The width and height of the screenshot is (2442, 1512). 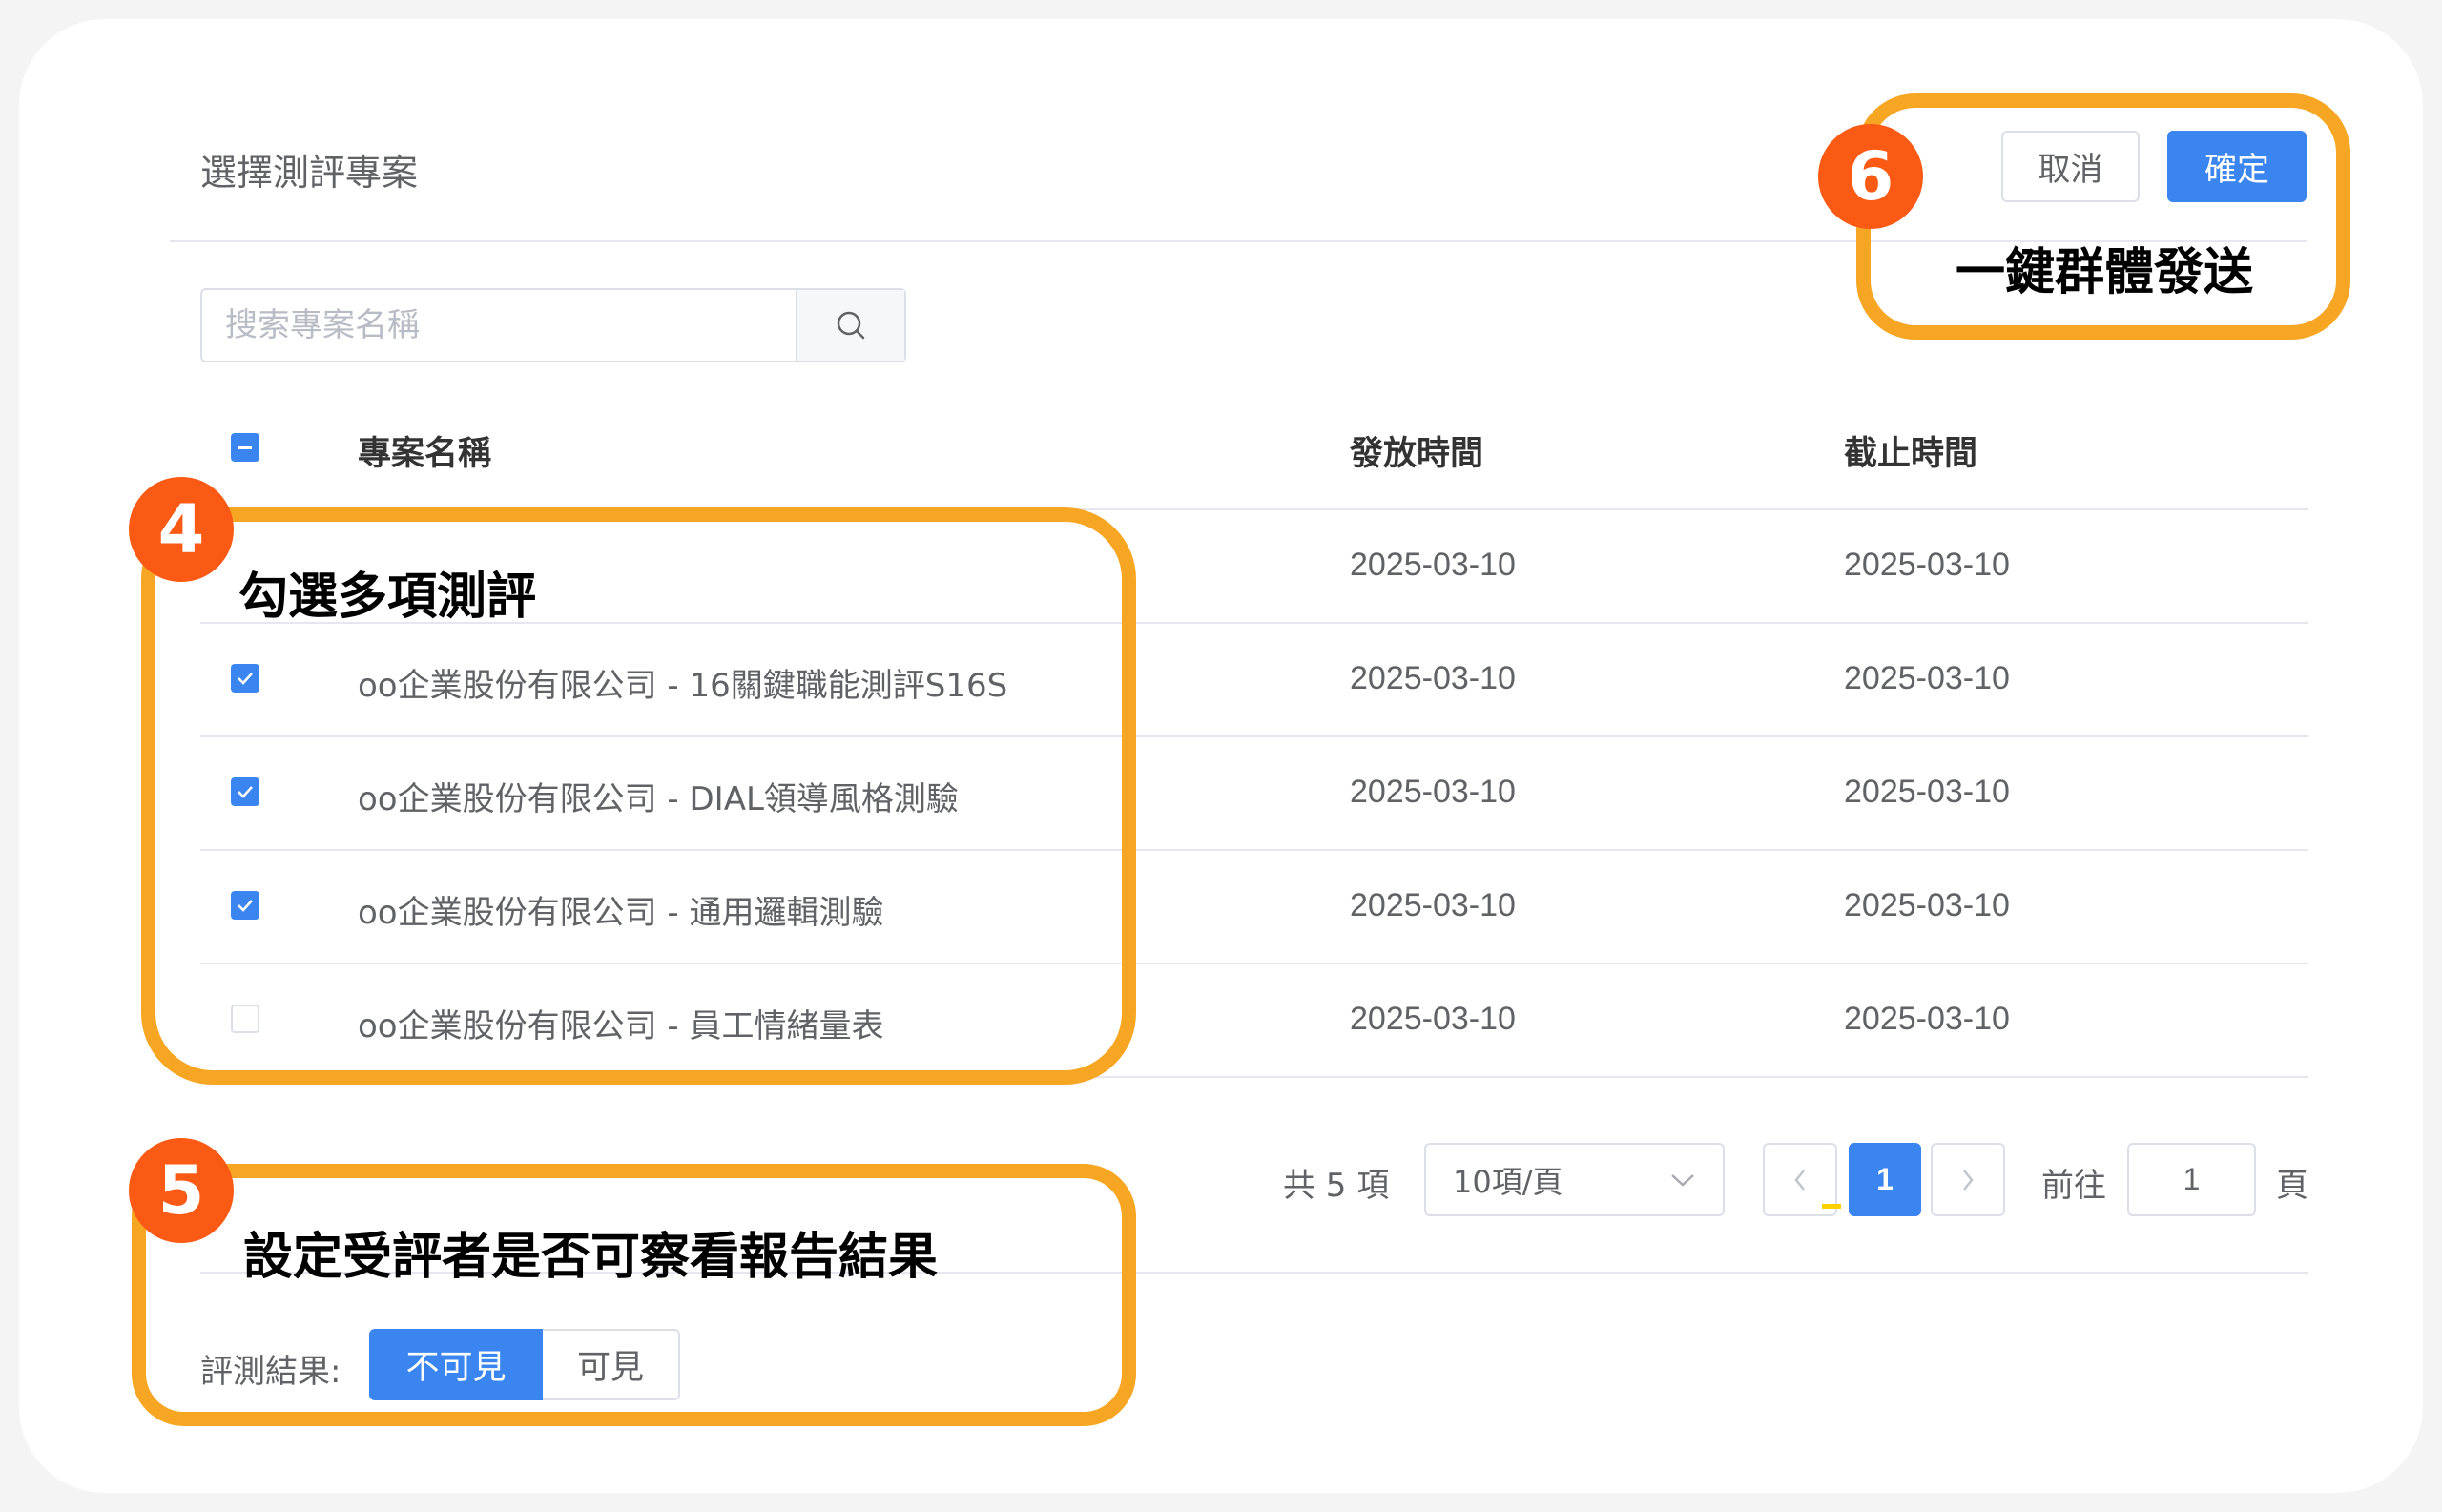 What do you see at coordinates (425, 454) in the screenshot?
I see `column-header-name: 專案名稱` at bounding box center [425, 454].